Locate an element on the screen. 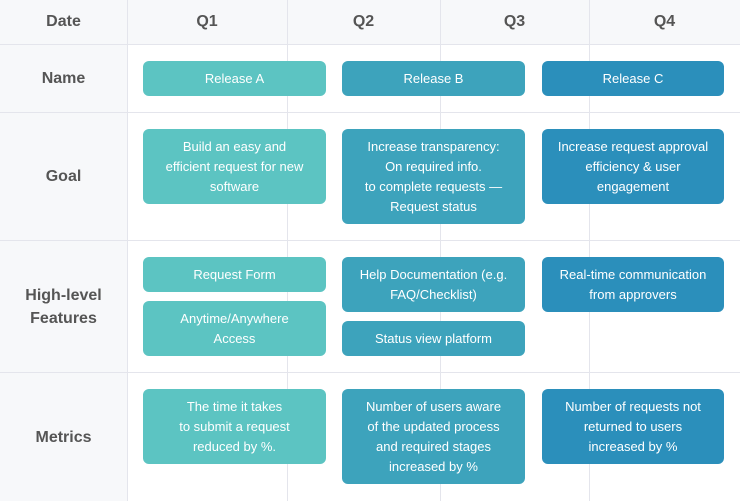 The height and width of the screenshot is (501, 740). row-label-features: High-level Features is located at coordinates (63, 306).